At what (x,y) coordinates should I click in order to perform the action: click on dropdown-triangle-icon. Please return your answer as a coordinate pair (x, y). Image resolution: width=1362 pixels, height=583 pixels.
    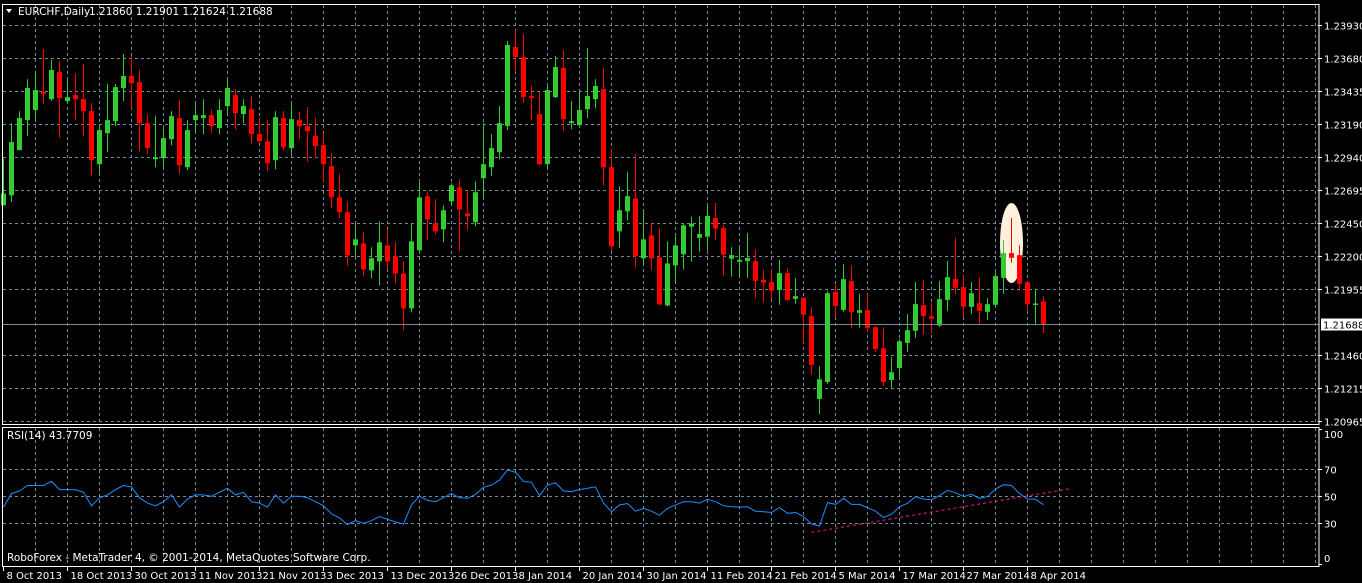
    Looking at the image, I should click on (9, 11).